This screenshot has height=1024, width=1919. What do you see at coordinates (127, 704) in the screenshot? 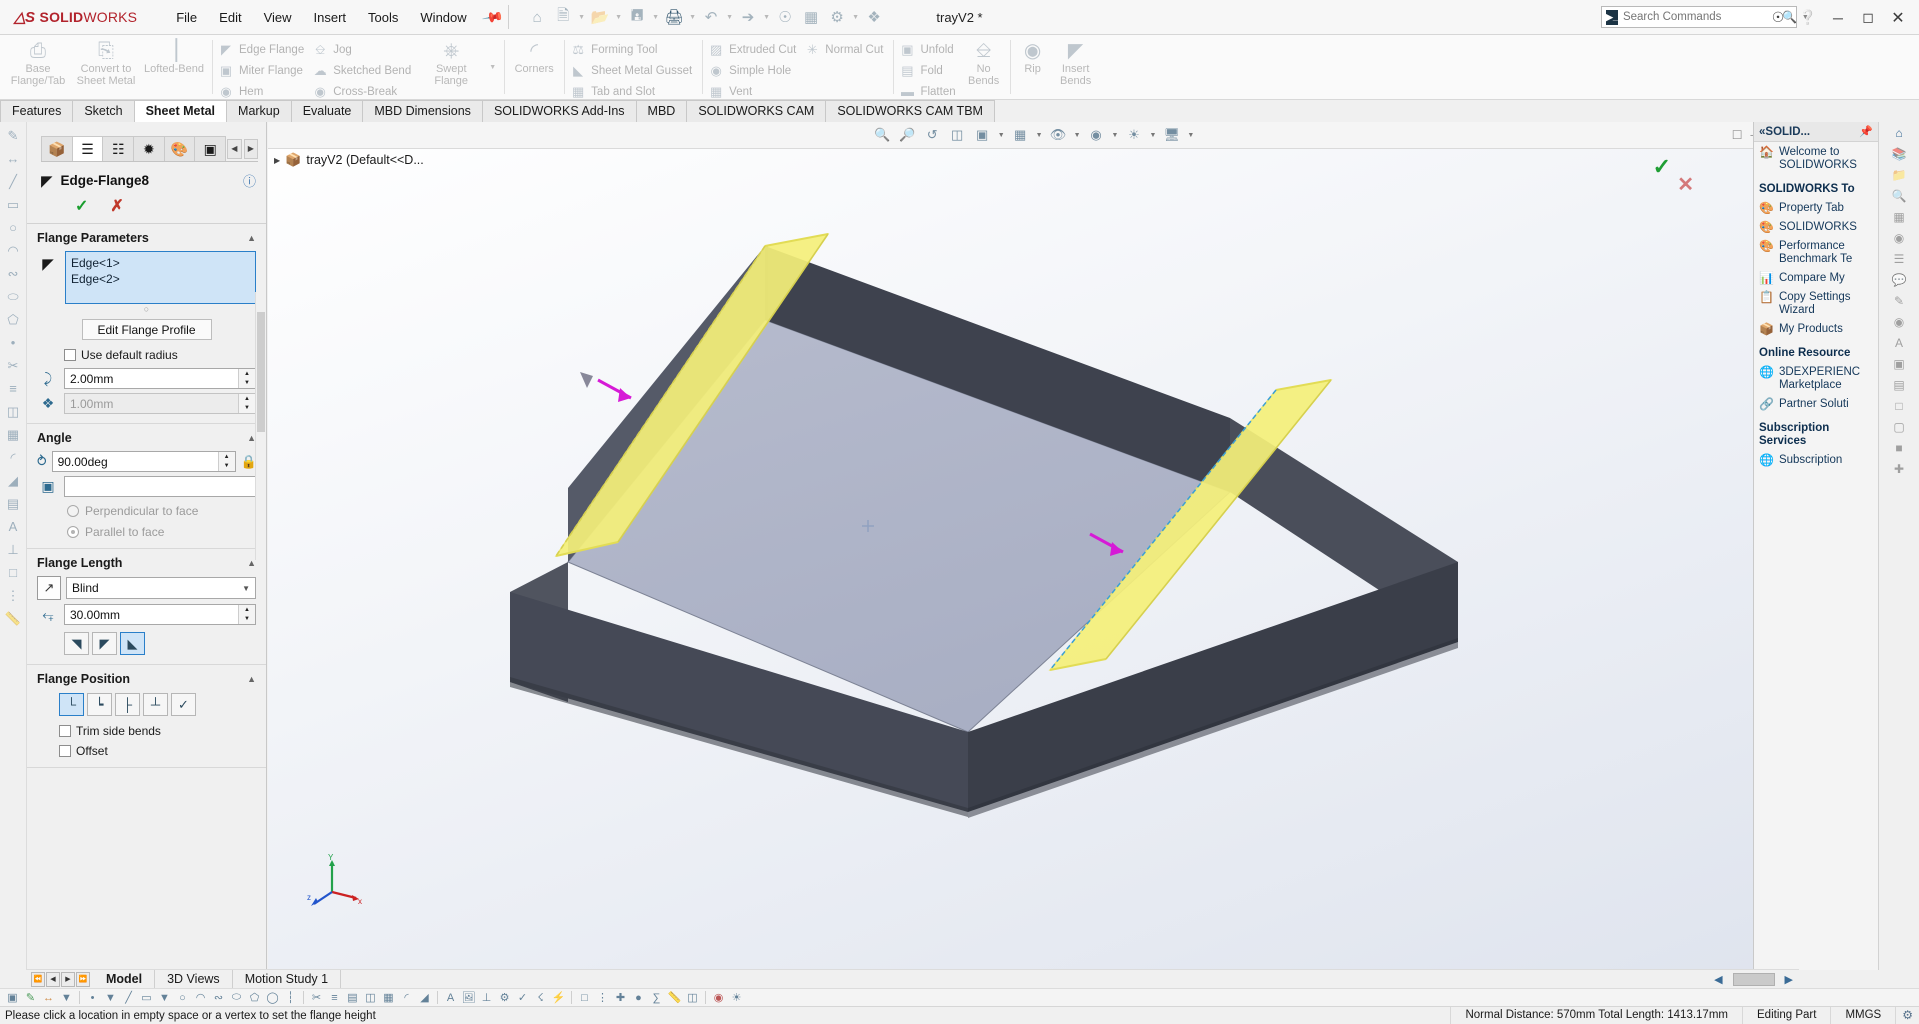
I see `bend-outside-icon: ├` at bounding box center [127, 704].